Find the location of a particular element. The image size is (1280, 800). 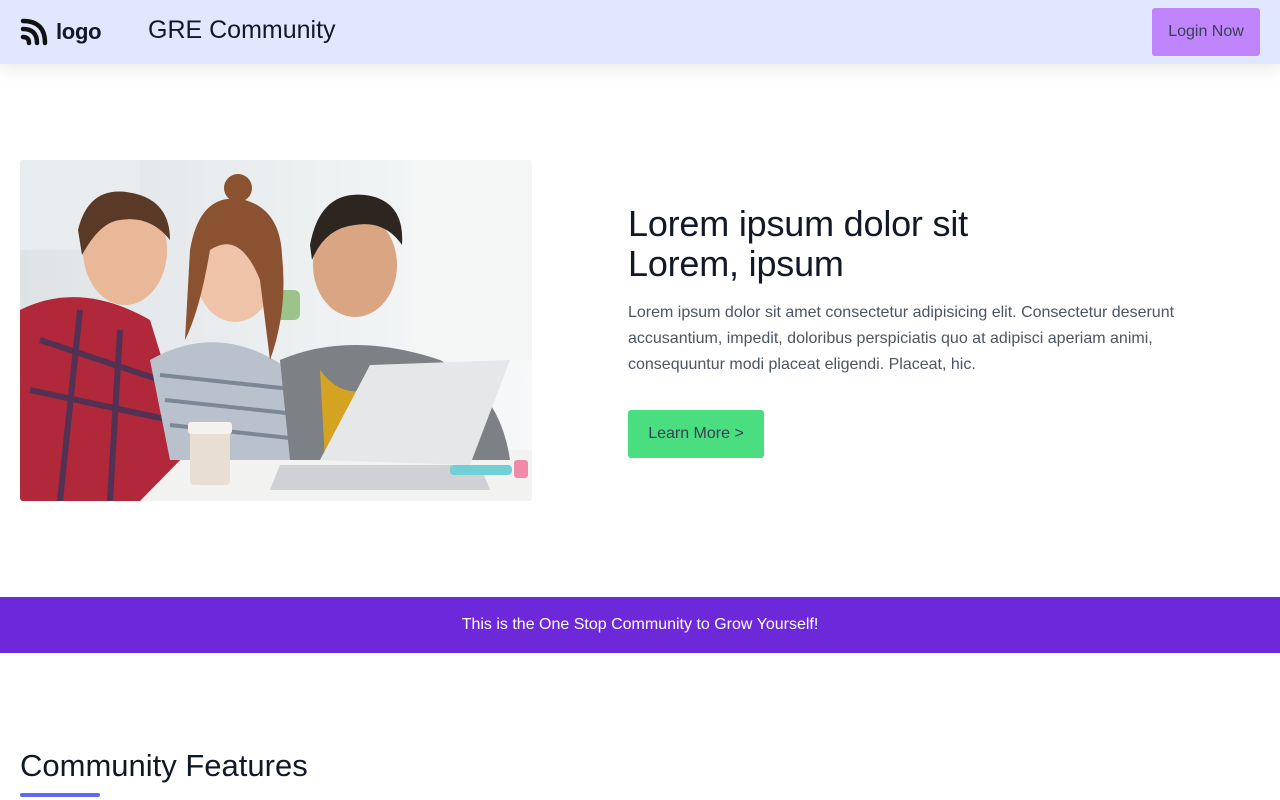

logo: logo is located at coordinates (61, 32).